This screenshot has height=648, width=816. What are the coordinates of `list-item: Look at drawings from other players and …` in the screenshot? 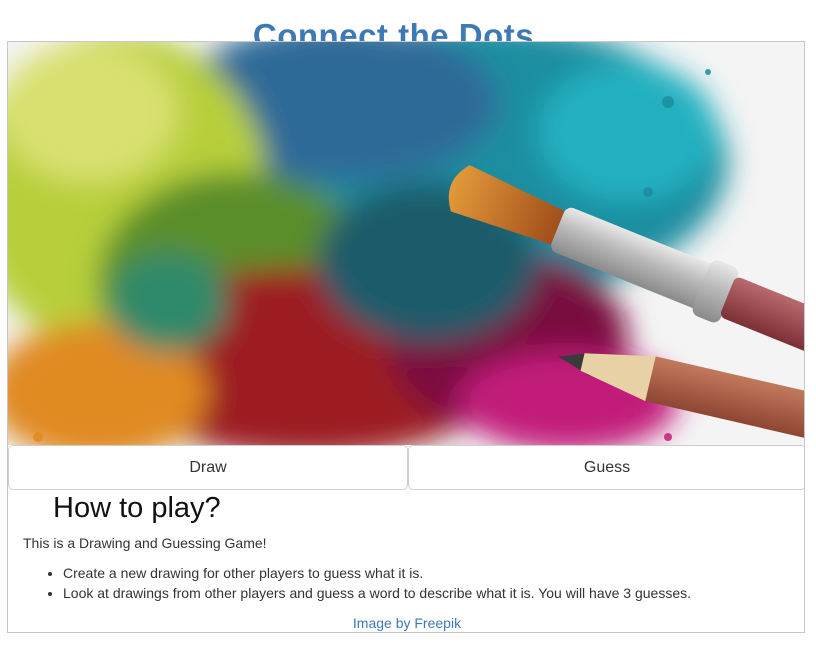 It's located at (377, 593).